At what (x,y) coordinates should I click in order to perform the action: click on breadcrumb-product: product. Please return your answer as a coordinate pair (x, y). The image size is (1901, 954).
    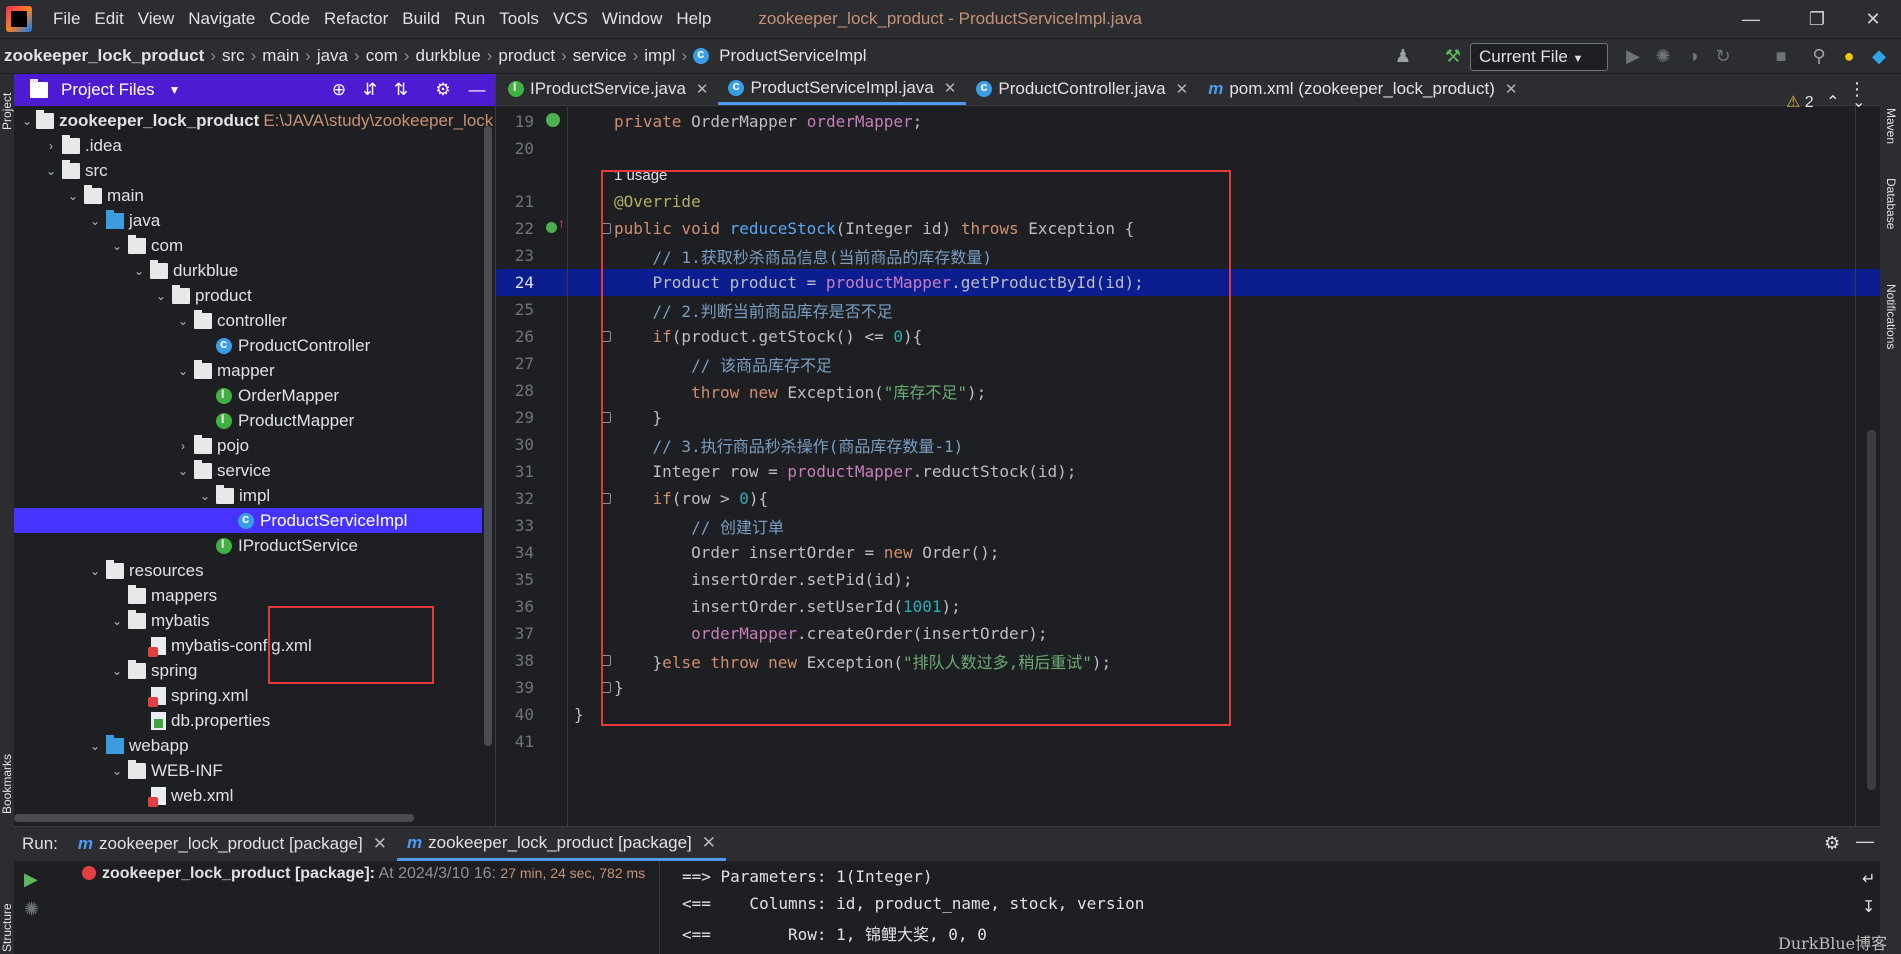
    Looking at the image, I should click on (526, 56).